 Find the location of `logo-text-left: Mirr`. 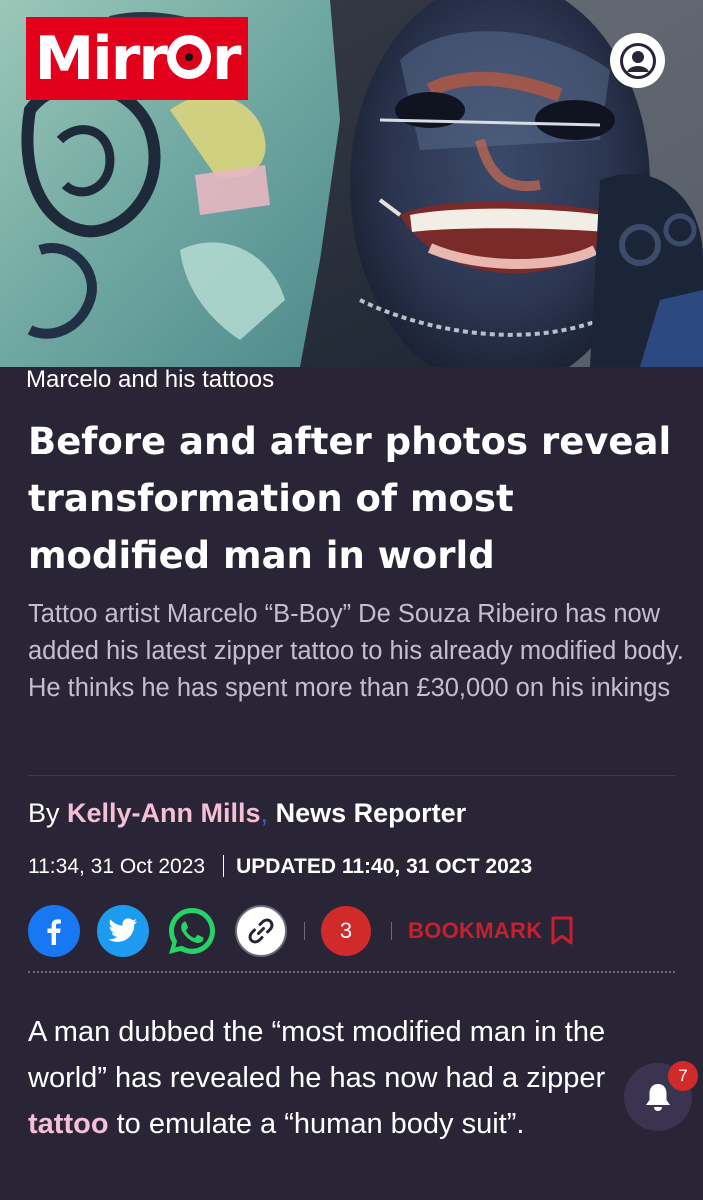

logo-text-left: Mirr is located at coordinates (100, 58).